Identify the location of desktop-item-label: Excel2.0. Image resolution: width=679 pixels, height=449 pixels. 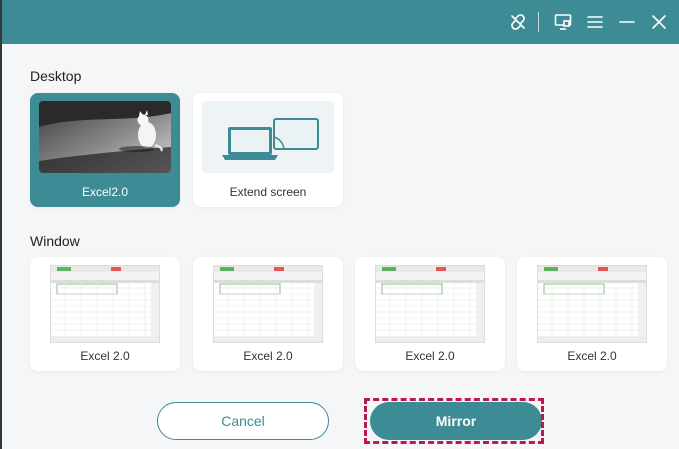
(105, 192).